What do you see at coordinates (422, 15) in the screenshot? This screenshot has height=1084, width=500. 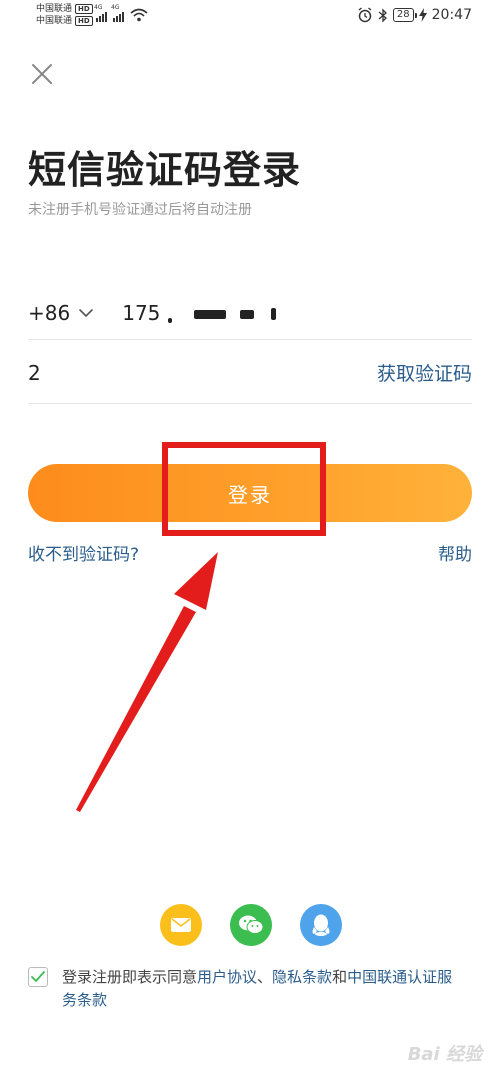 I see `charging-icon` at bounding box center [422, 15].